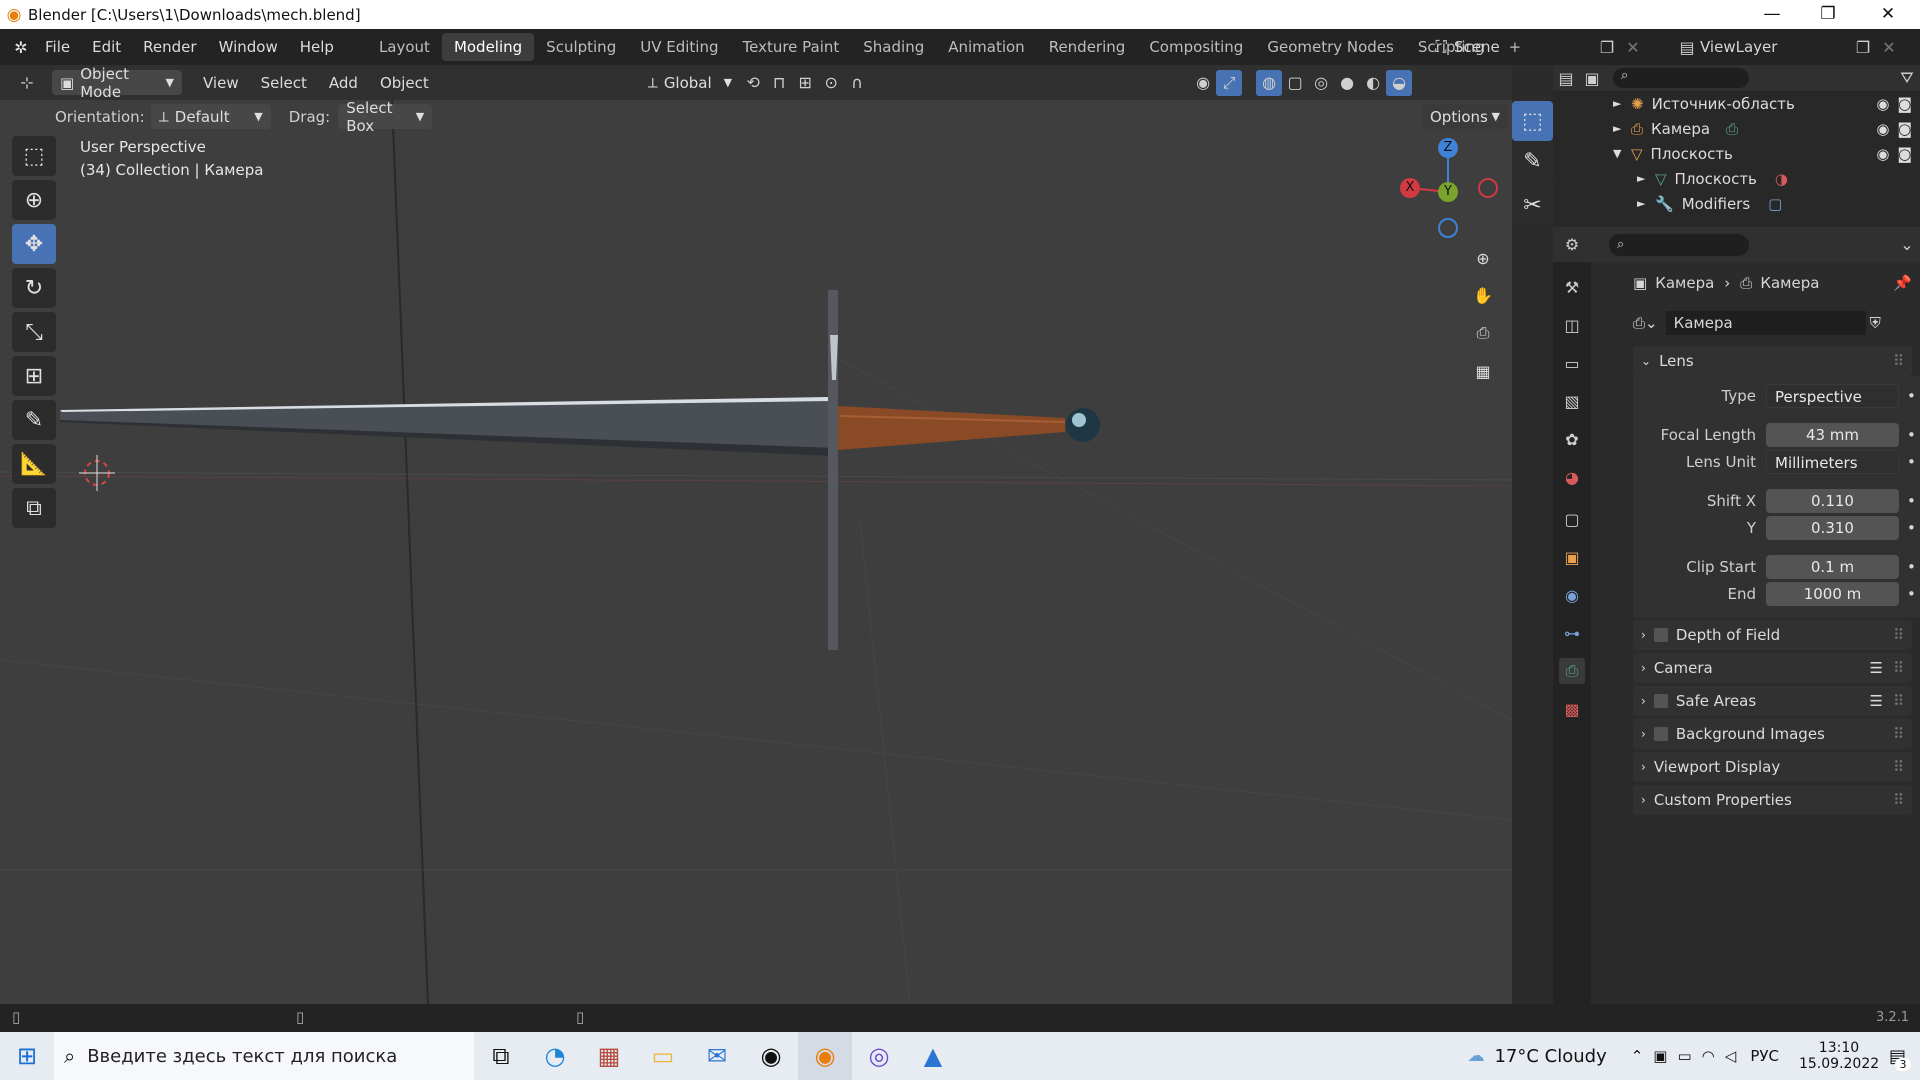 Image resolution: width=1920 pixels, height=1080 pixels. Describe the element at coordinates (717, 1056) in the screenshot. I see `mail-icon: ✉` at that location.